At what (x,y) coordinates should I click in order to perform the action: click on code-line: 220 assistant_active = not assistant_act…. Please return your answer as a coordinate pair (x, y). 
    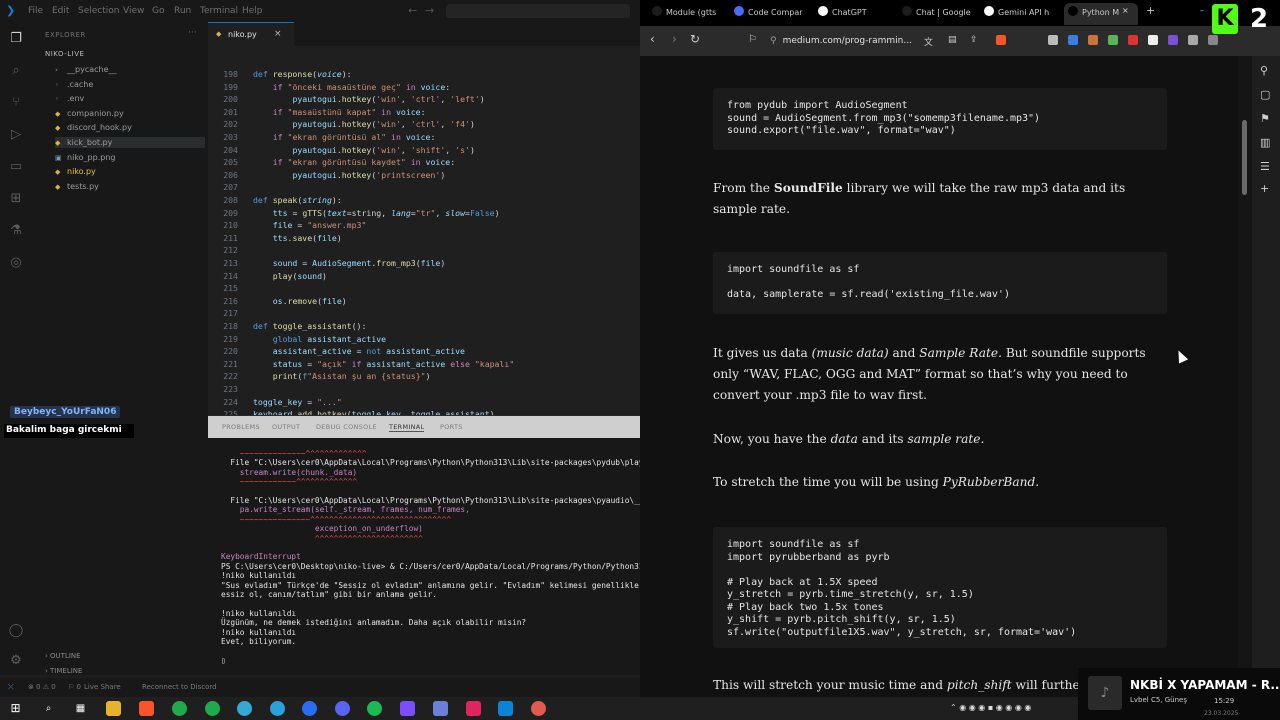
    Looking at the image, I should click on (424, 351).